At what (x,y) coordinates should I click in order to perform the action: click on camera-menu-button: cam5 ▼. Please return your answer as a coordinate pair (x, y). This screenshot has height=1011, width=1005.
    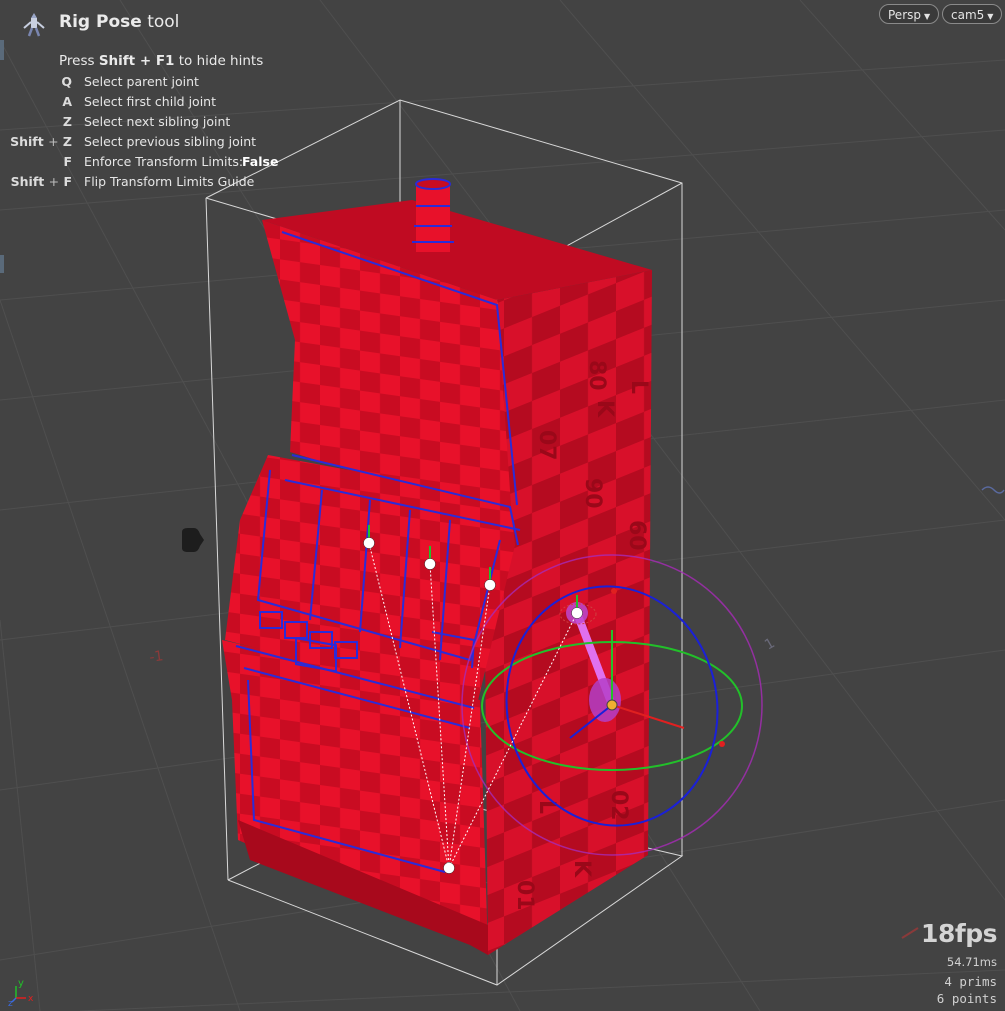
    Looking at the image, I should click on (972, 14).